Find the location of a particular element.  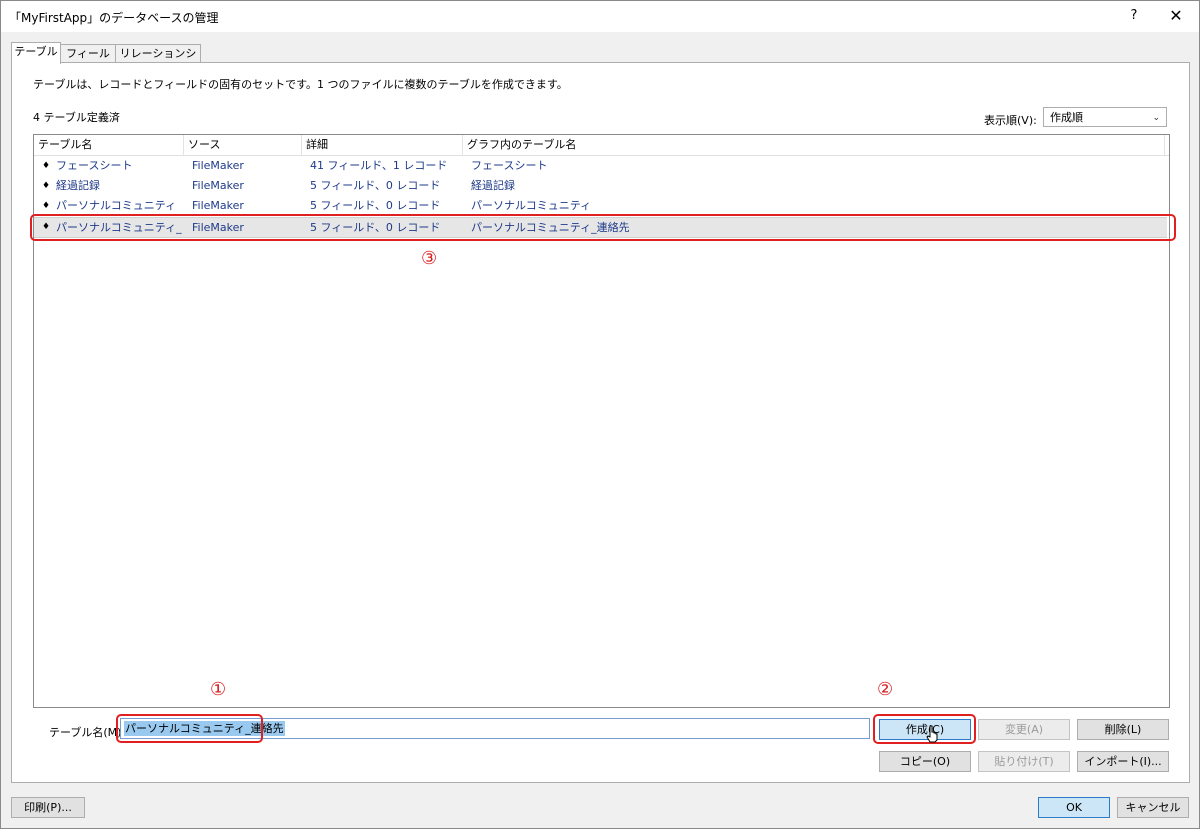

annotation-marker-1: ① is located at coordinates (218, 689).